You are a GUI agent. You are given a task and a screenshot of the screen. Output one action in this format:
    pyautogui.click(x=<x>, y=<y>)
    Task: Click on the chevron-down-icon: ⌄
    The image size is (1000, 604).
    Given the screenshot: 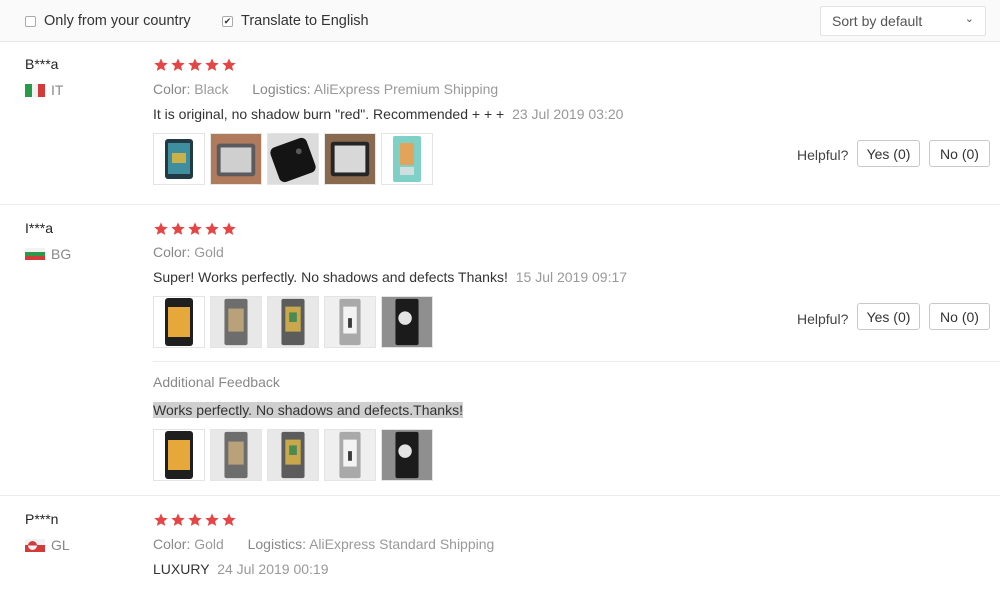 What is the action you would take?
    pyautogui.click(x=969, y=19)
    